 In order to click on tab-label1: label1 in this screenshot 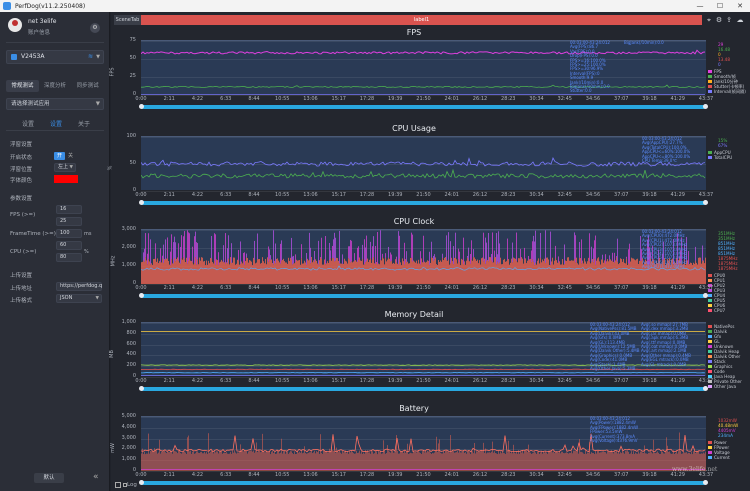, I will do `click(421, 20)`.